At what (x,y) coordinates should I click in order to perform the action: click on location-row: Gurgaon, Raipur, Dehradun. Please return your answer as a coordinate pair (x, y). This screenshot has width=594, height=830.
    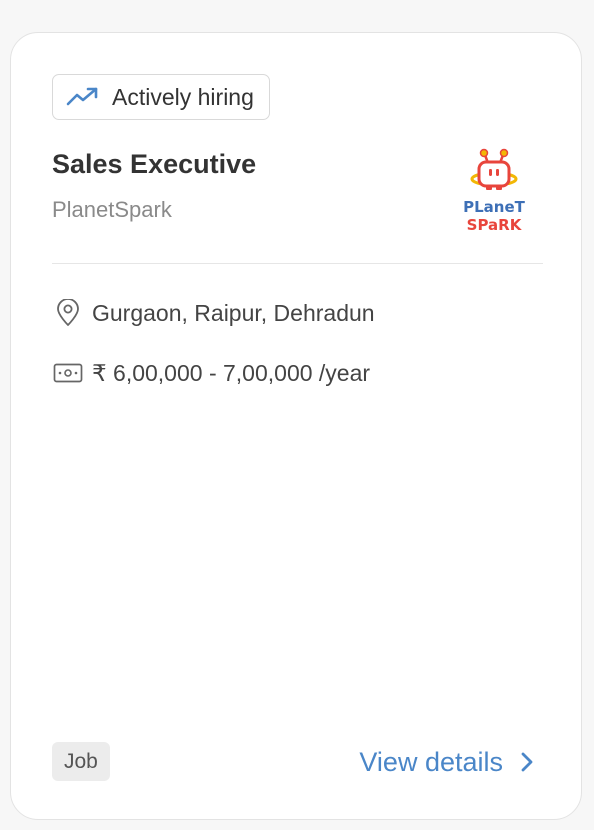
    Looking at the image, I should click on (213, 313).